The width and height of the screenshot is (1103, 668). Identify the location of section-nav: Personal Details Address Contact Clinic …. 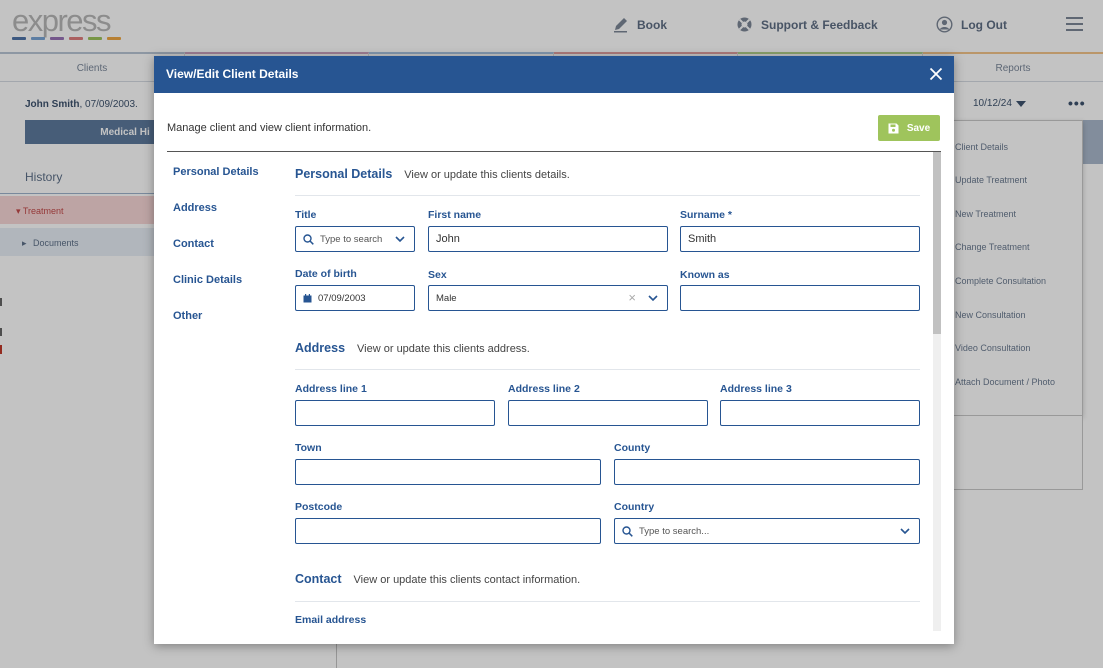
(216, 256).